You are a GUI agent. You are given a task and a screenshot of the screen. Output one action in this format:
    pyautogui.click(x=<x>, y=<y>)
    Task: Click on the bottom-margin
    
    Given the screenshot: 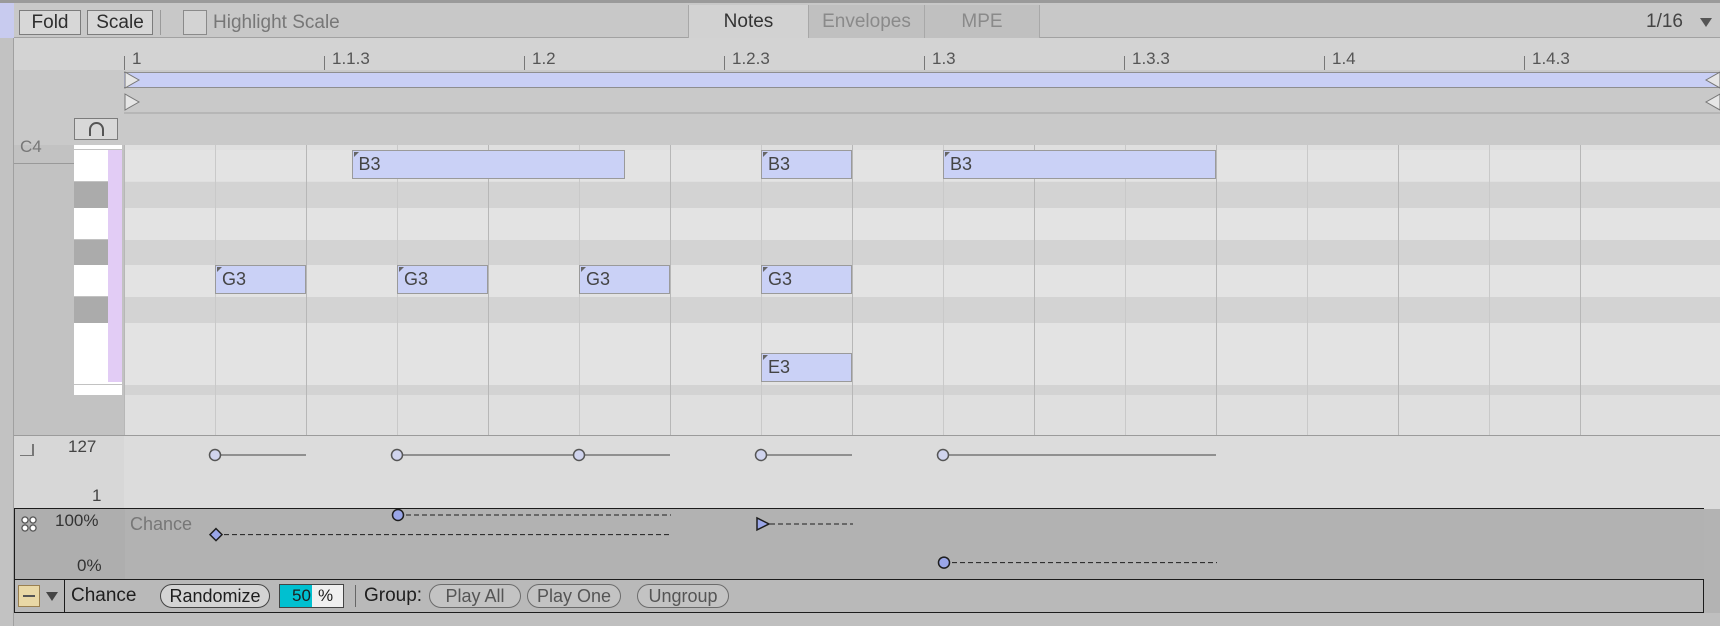 What is the action you would take?
    pyautogui.click(x=867, y=619)
    